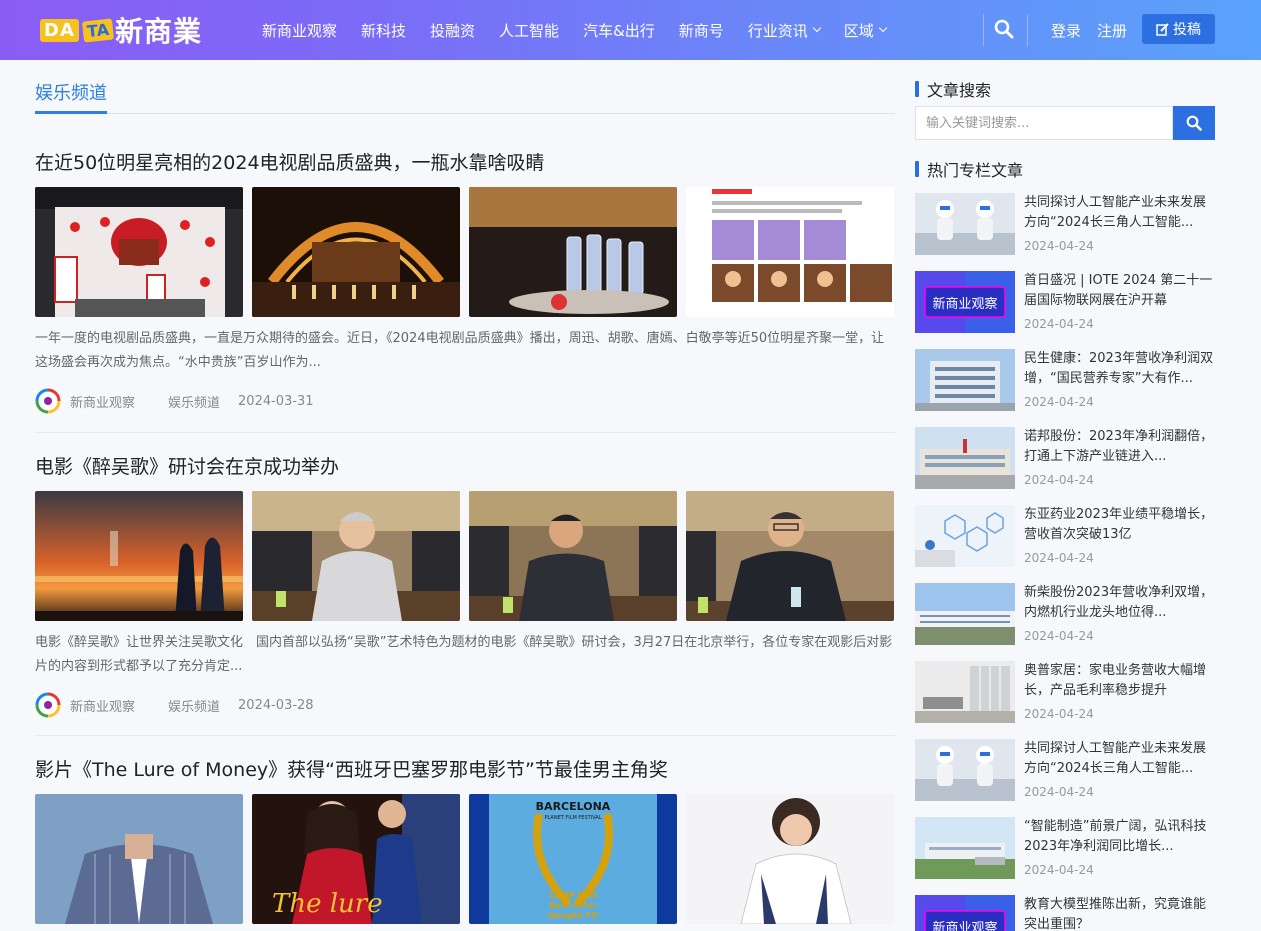  What do you see at coordinates (465, 401) in the screenshot?
I see `article-meta: 新商业观察 娱乐频道 2024-03-31` at bounding box center [465, 401].